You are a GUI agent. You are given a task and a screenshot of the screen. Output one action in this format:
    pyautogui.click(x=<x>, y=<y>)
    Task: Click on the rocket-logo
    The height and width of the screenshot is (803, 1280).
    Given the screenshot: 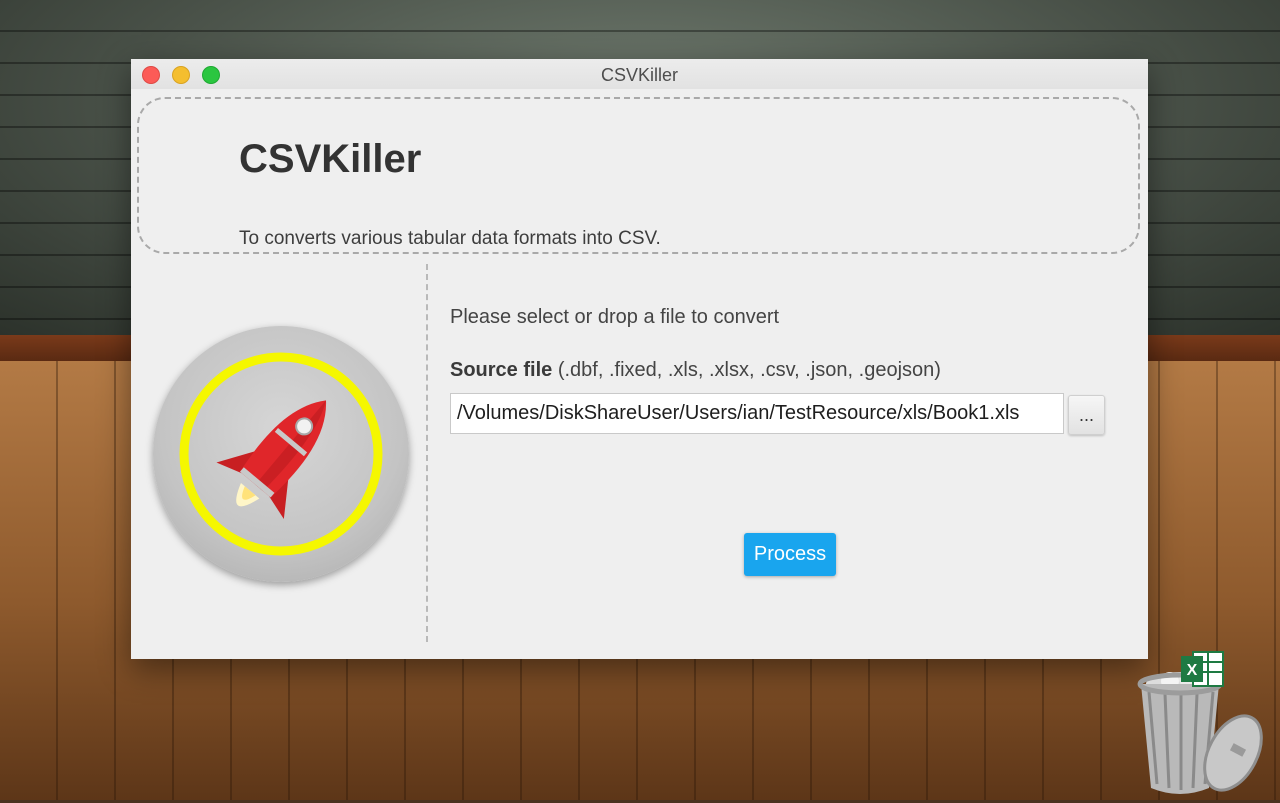 What is the action you would take?
    pyautogui.click(x=281, y=454)
    